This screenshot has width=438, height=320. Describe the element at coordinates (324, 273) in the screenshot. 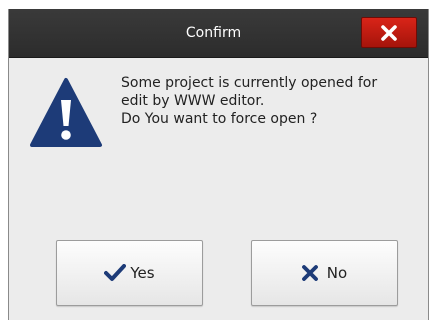

I see `no-button: No` at that location.